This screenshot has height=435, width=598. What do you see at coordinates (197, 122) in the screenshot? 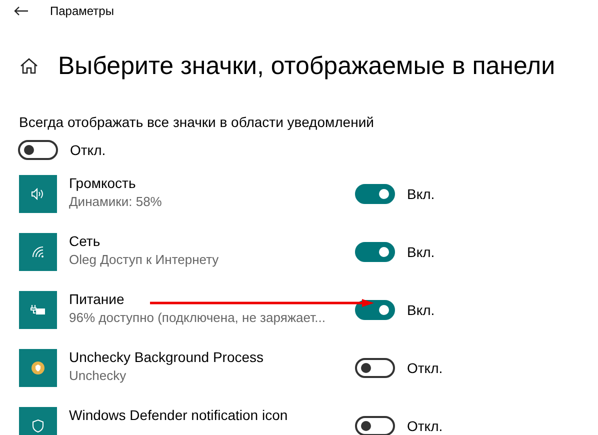
I see `setting-label: Всегда отображать все значки в области уведомлений` at bounding box center [197, 122].